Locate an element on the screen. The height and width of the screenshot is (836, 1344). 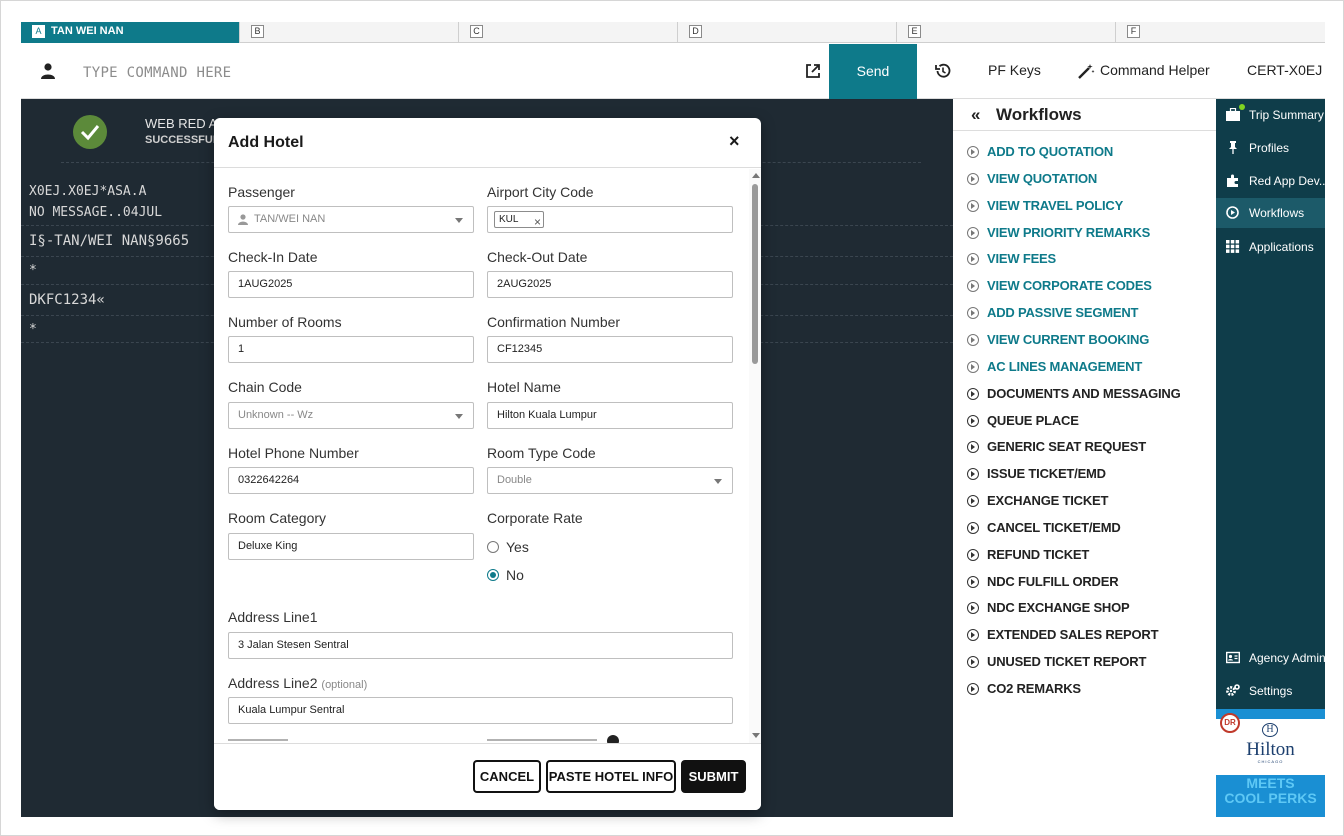
nav-item-agency-admin: Agency Admin is located at coordinates (1271, 658).